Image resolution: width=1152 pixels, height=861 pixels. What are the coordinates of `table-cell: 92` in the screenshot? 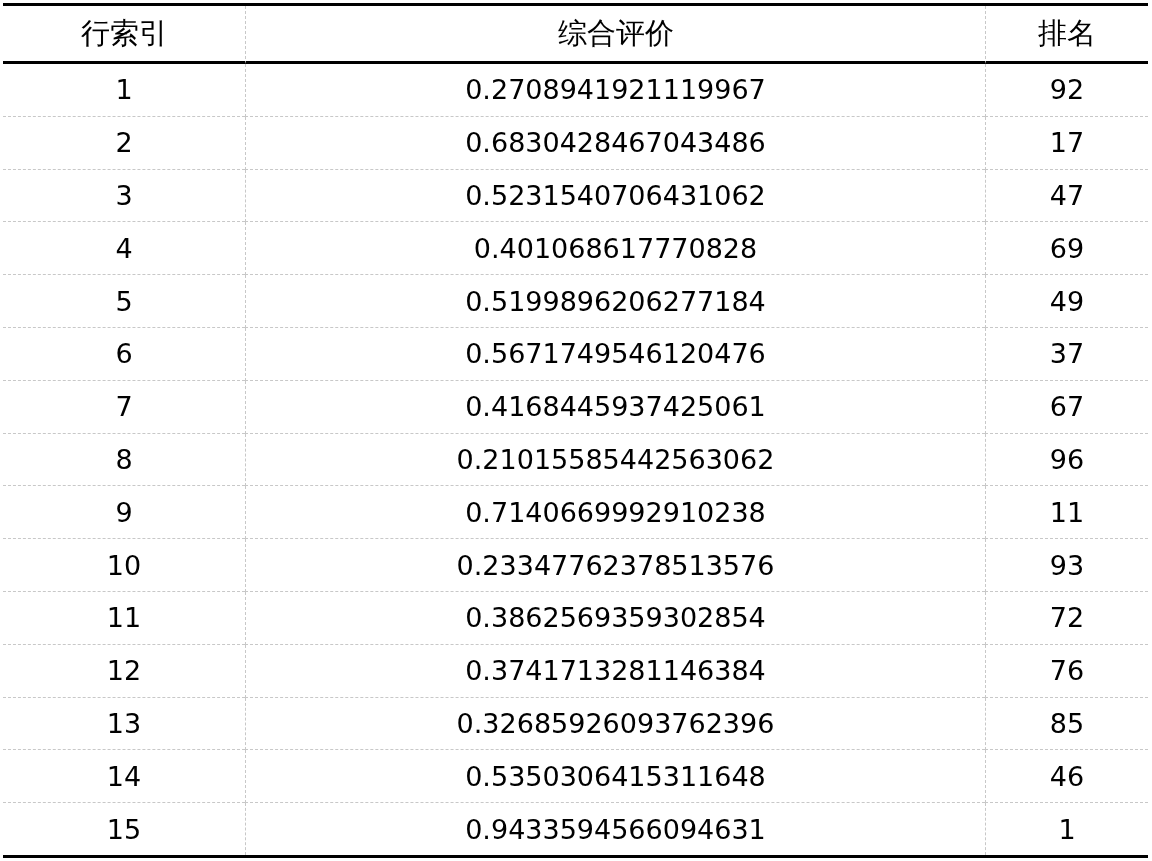 It's located at (1066, 90).